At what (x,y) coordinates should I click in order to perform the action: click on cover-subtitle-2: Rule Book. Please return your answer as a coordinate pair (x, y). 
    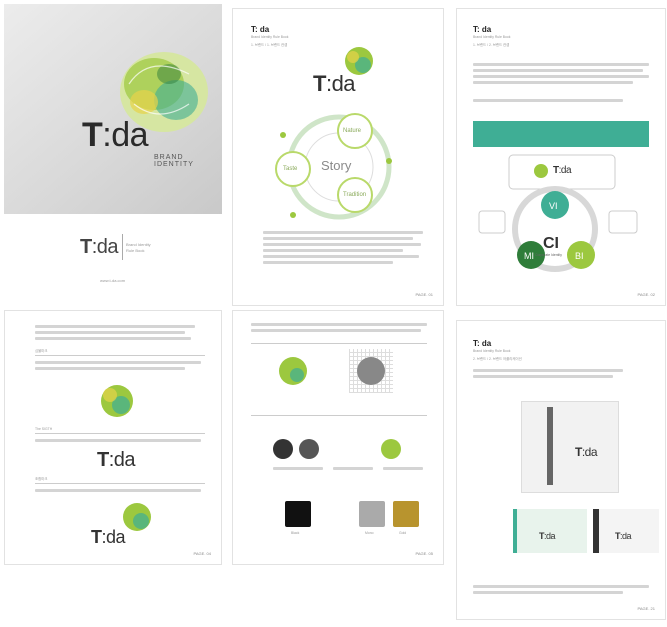
    Looking at the image, I should click on (135, 250).